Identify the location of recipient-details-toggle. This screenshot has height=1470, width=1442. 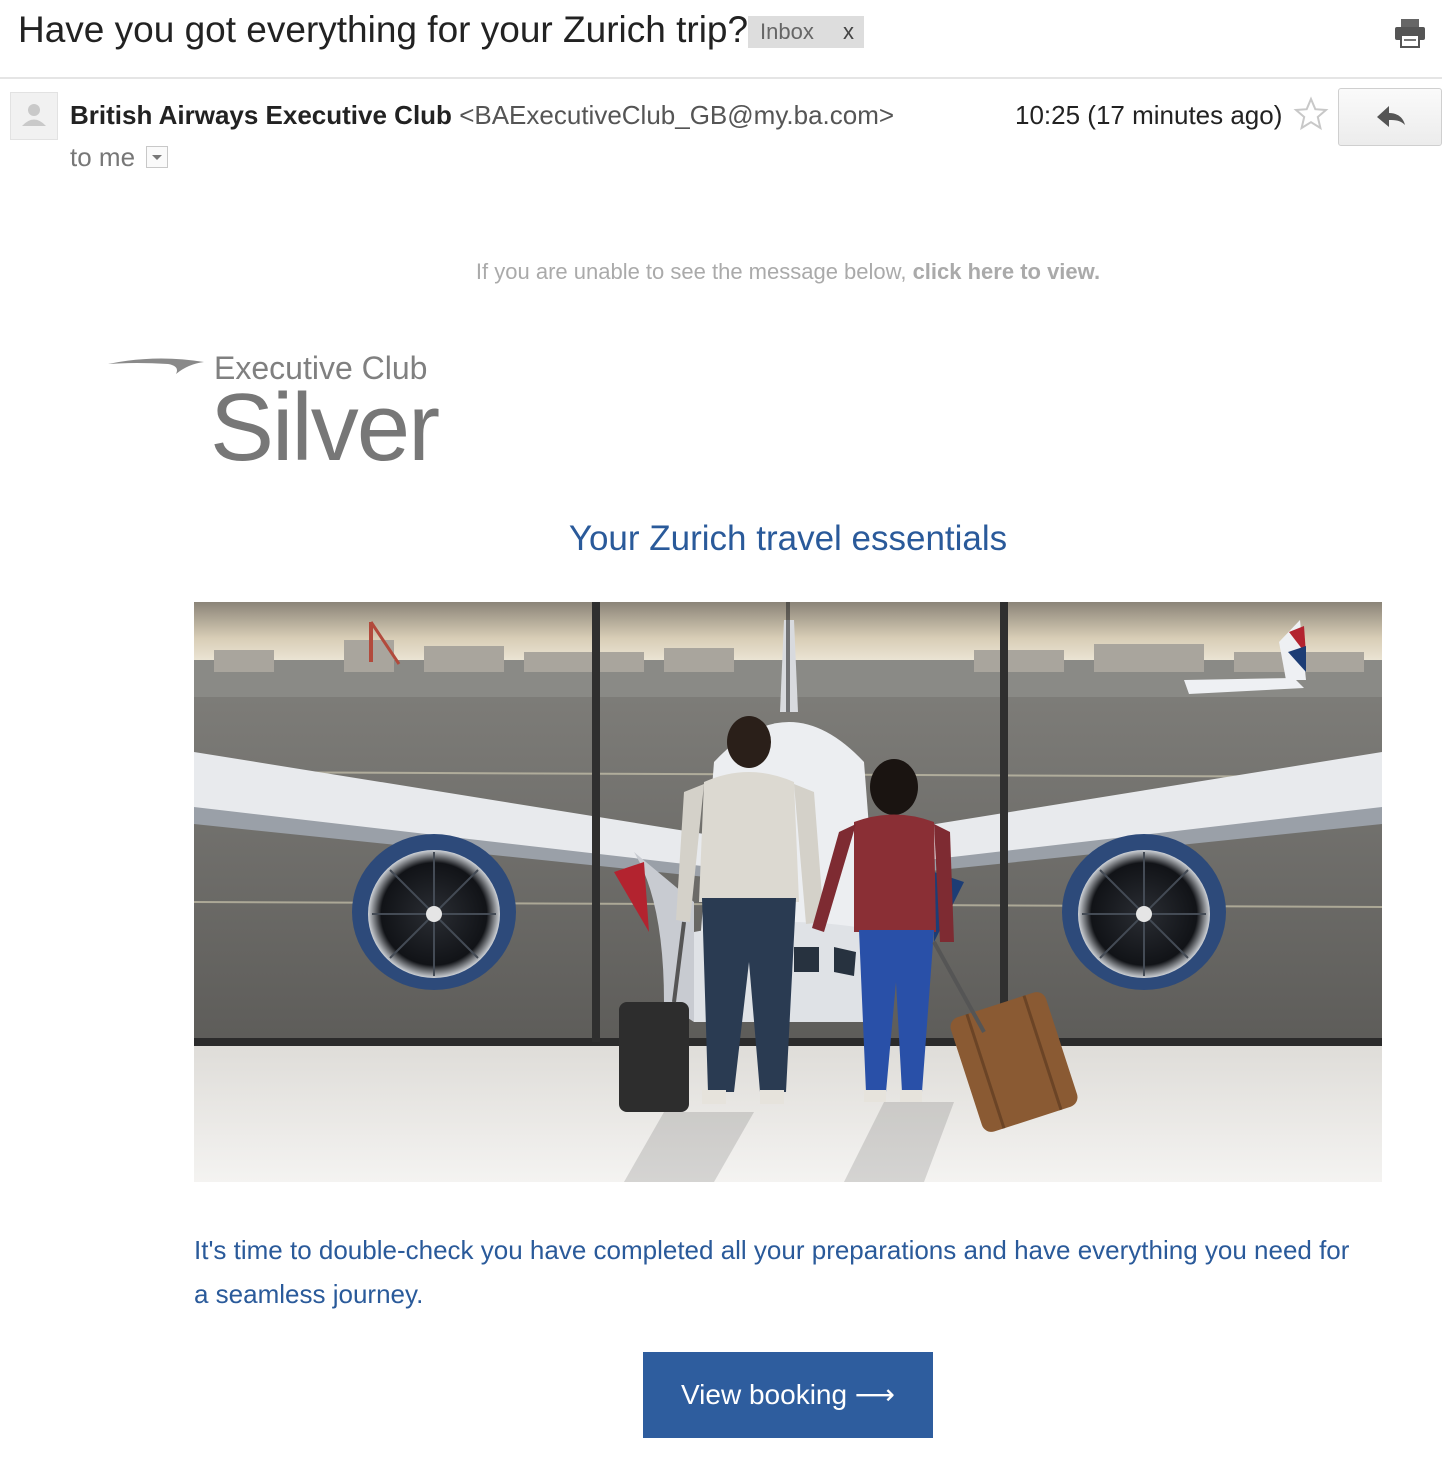
(157, 157).